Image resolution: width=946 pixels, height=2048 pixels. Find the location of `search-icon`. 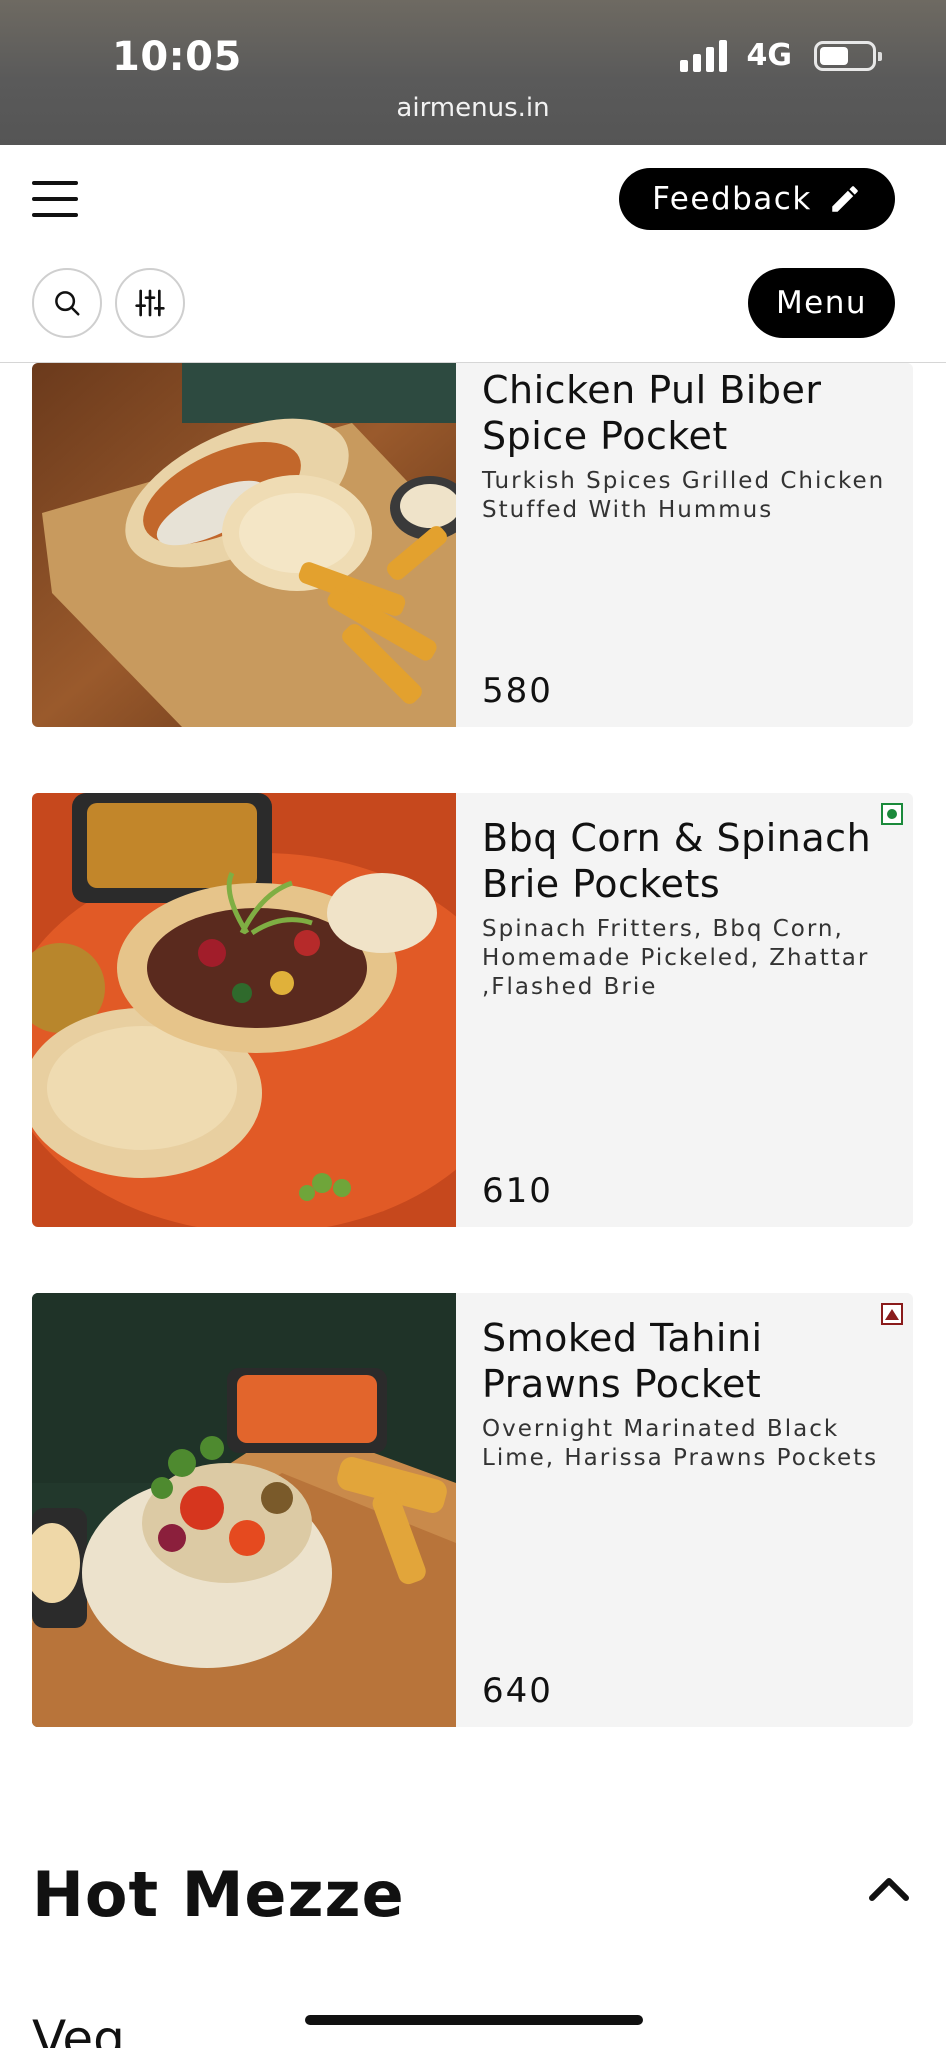

search-icon is located at coordinates (67, 303).